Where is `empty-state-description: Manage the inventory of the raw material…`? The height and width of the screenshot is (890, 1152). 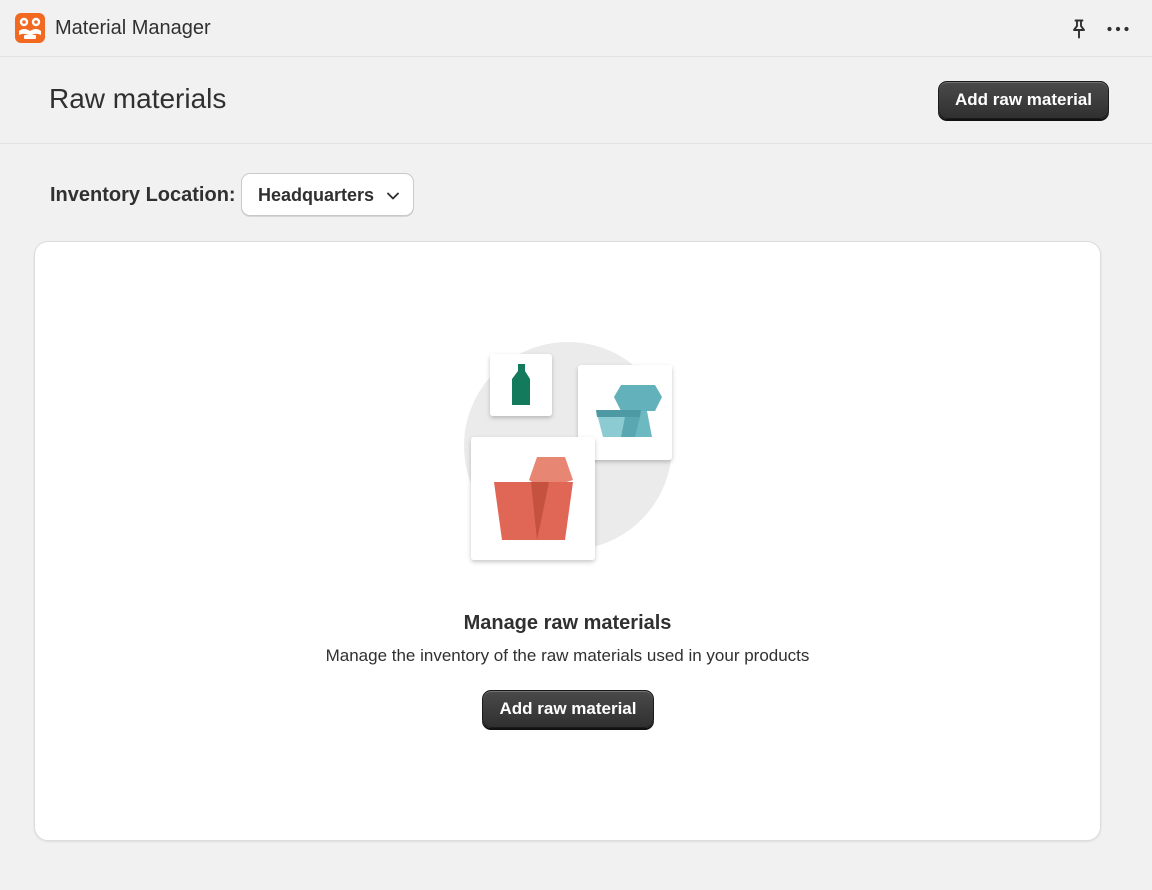 empty-state-description: Manage the inventory of the raw material… is located at coordinates (567, 655).